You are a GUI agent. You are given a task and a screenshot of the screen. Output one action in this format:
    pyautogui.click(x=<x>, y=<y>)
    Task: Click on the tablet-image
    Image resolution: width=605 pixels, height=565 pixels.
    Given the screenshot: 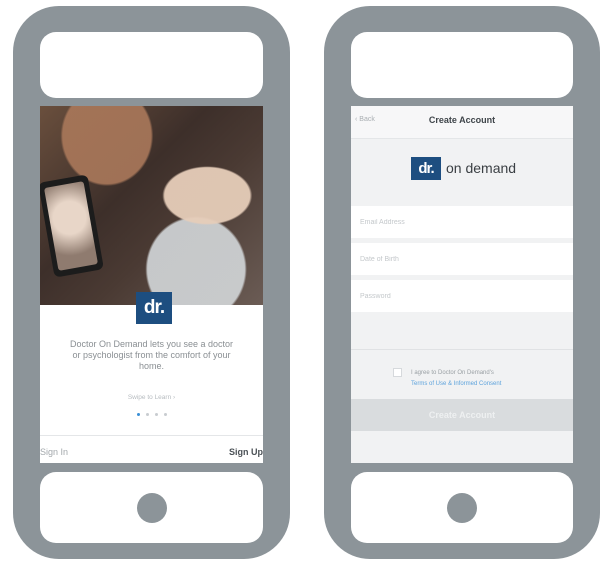 What is the action you would take?
    pyautogui.click(x=72, y=226)
    